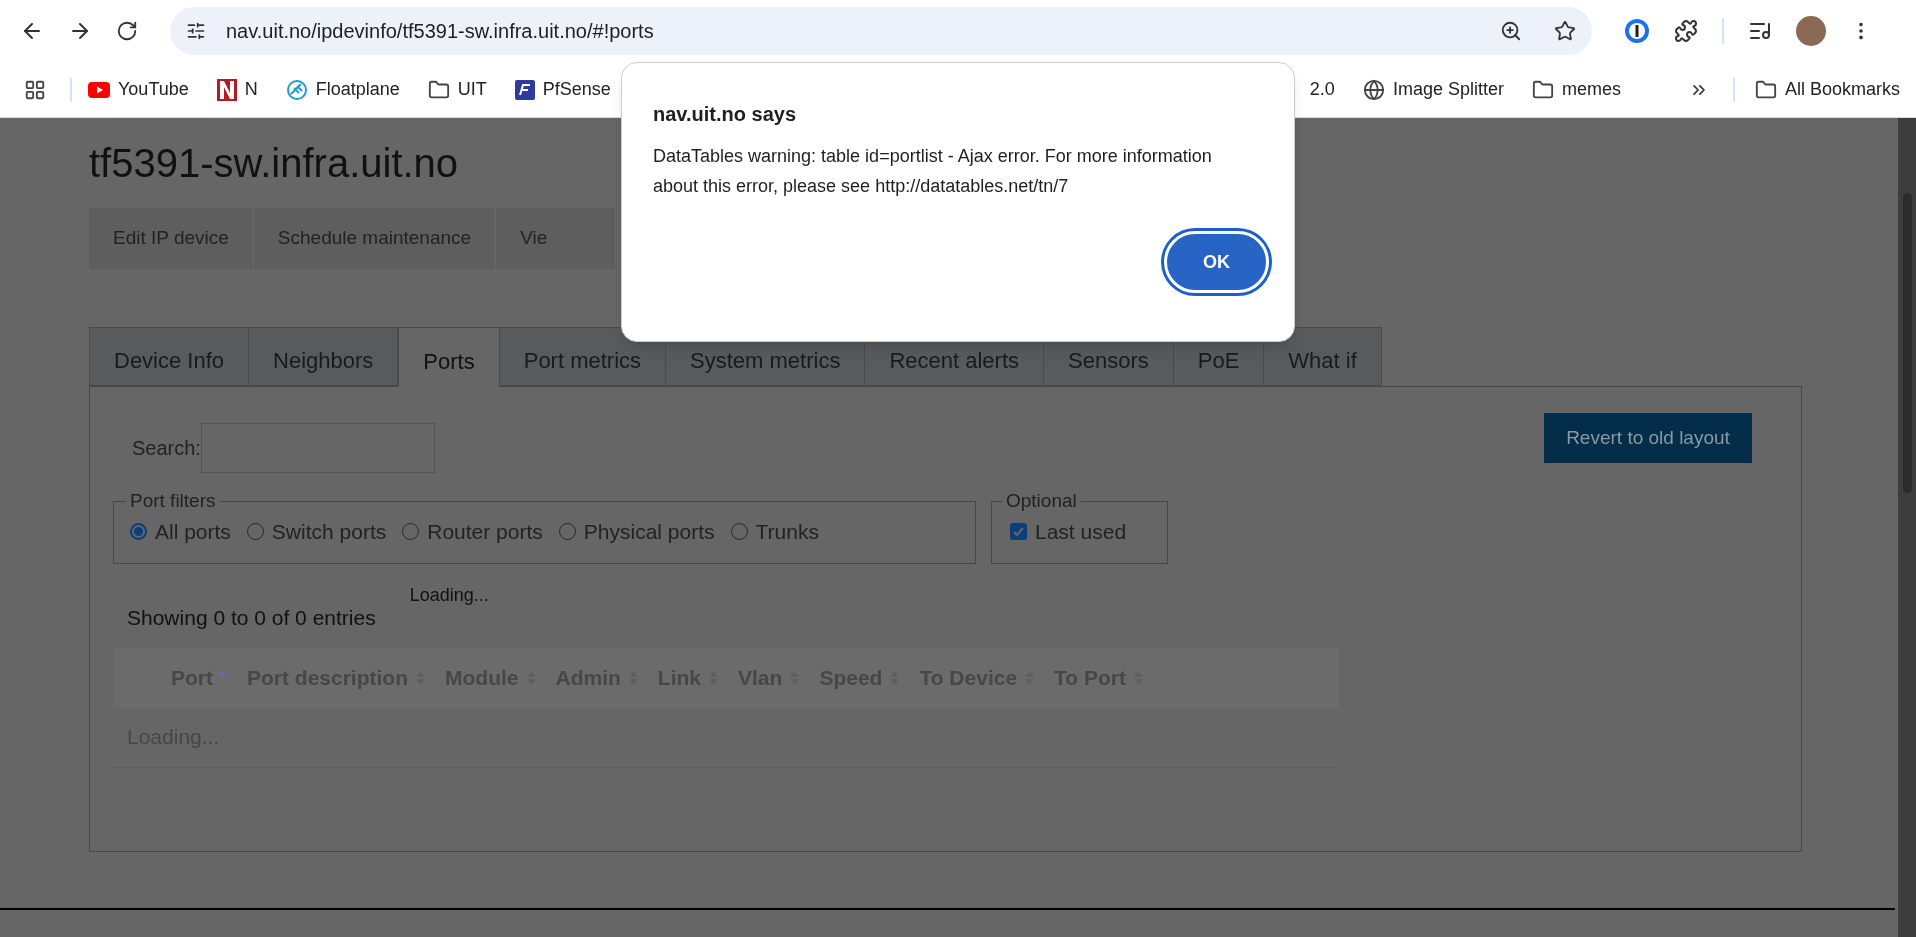 This screenshot has width=1916, height=937. Describe the element at coordinates (316, 531) in the screenshot. I see `radio-option: Switch ports` at that location.